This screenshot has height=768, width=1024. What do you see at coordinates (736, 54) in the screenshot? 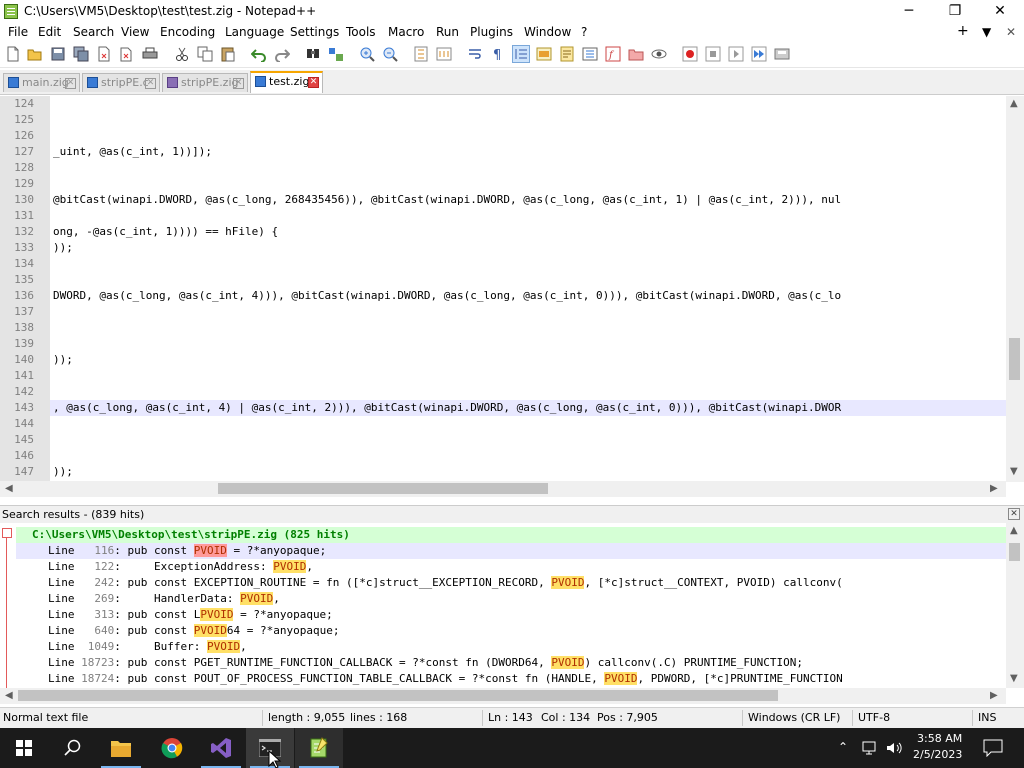
I see `play-macro-icon` at bounding box center [736, 54].